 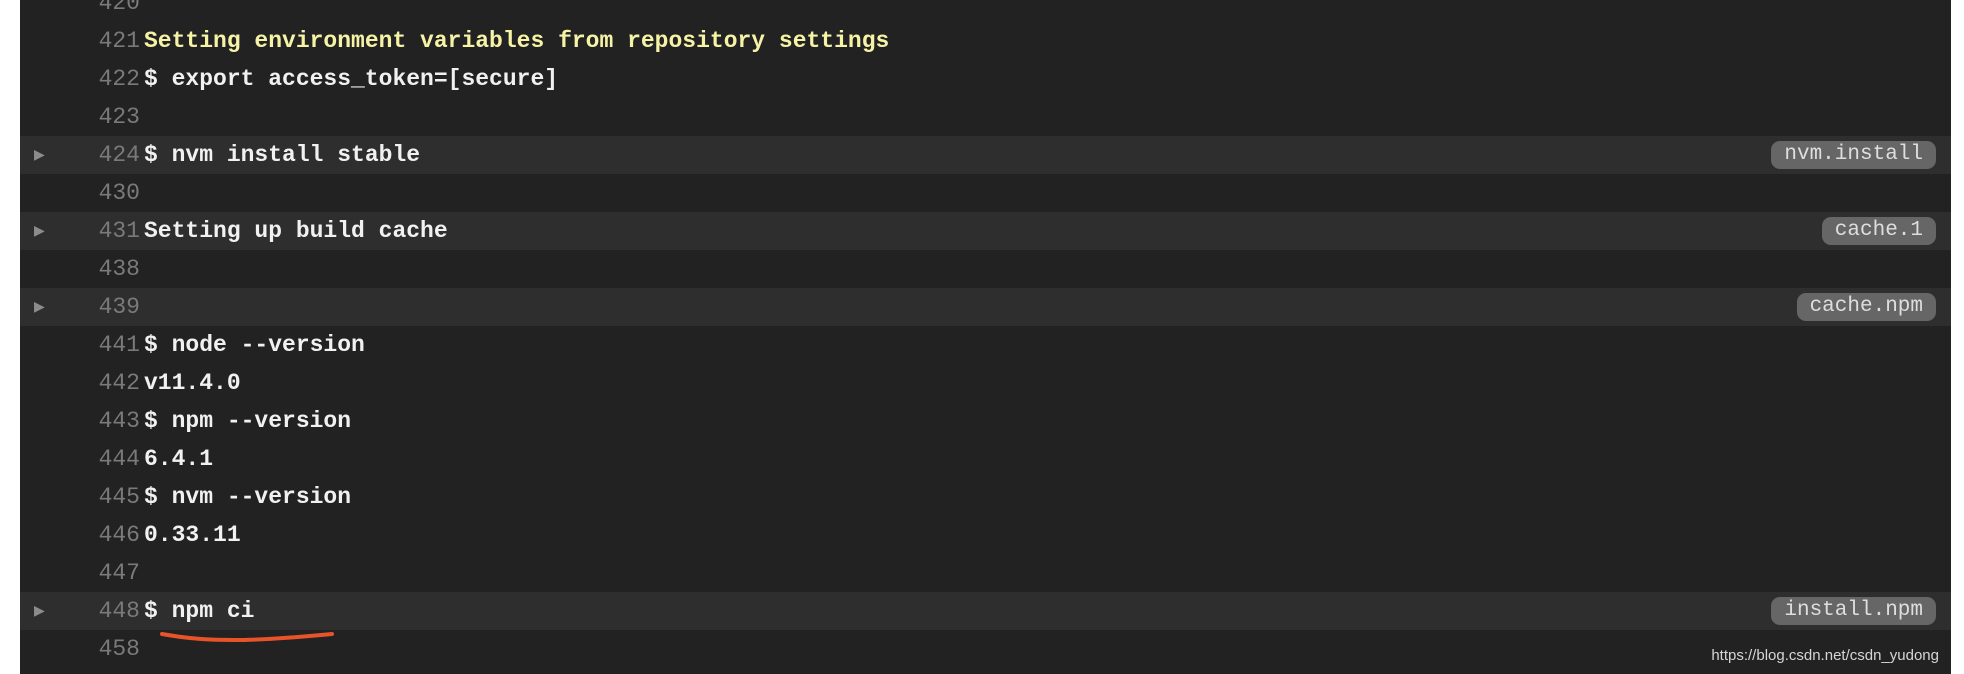 I want to click on log-line: 441 $ node --version, so click(x=985, y=345).